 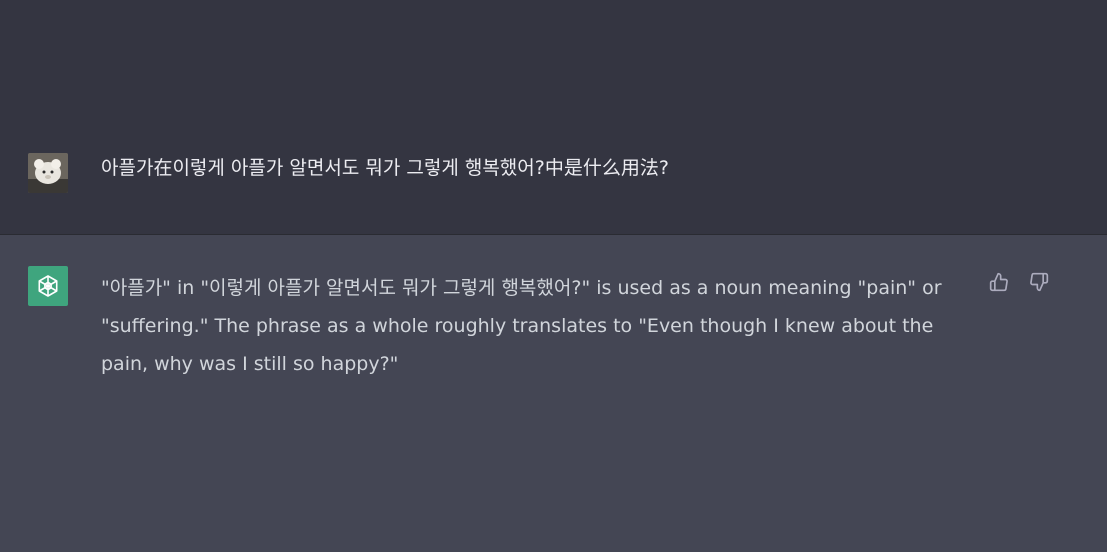 I want to click on thumbs-down-icon, so click(x=1039, y=282).